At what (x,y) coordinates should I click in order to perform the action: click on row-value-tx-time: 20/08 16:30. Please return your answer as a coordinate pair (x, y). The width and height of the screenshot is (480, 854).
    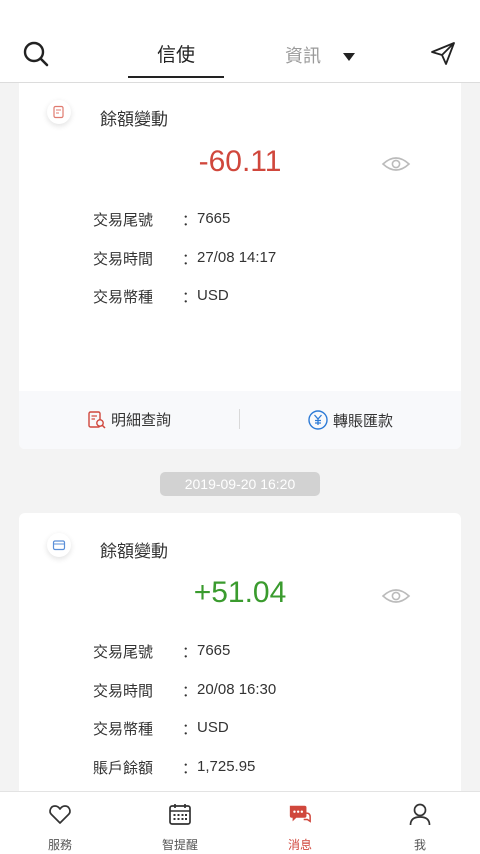
    Looking at the image, I should click on (237, 689).